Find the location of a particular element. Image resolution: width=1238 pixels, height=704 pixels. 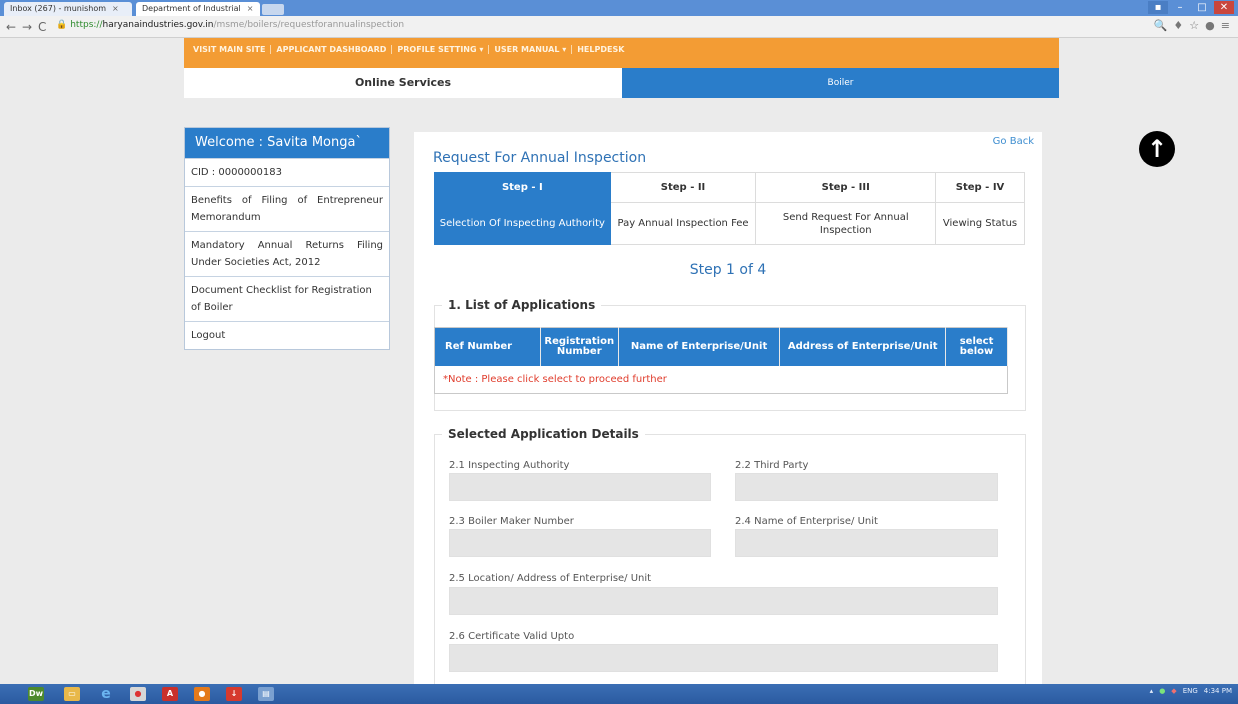

url-path: /msme/boilers/requestforannualinspection is located at coordinates (309, 25).